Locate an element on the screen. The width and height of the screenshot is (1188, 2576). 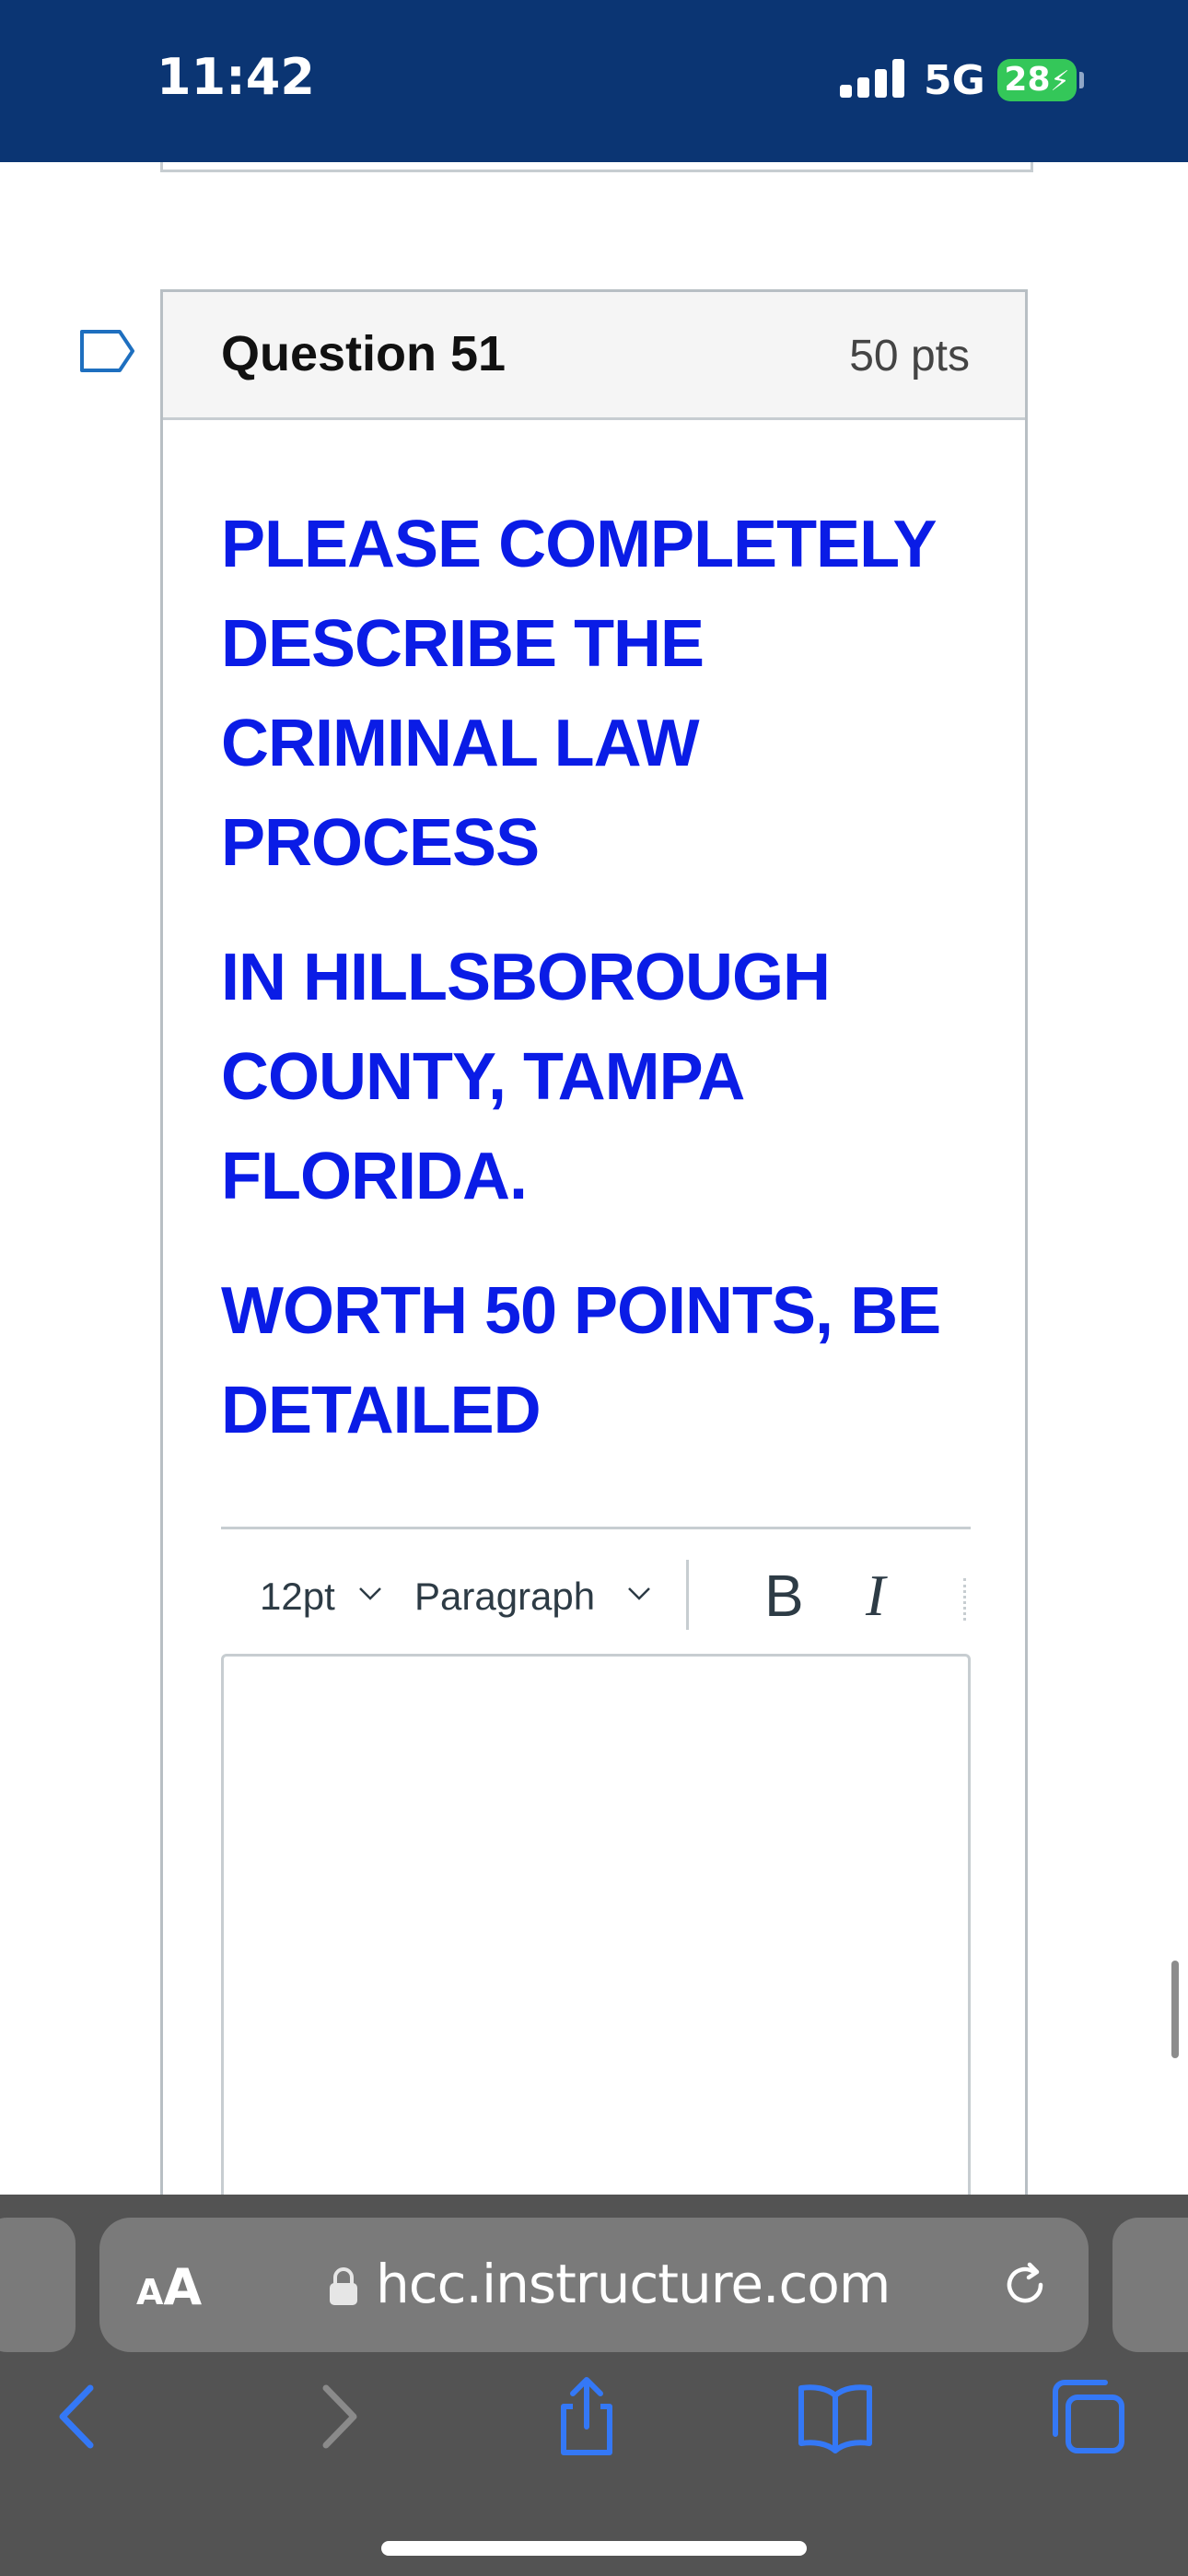
battery-cap is located at coordinates (1081, 80).